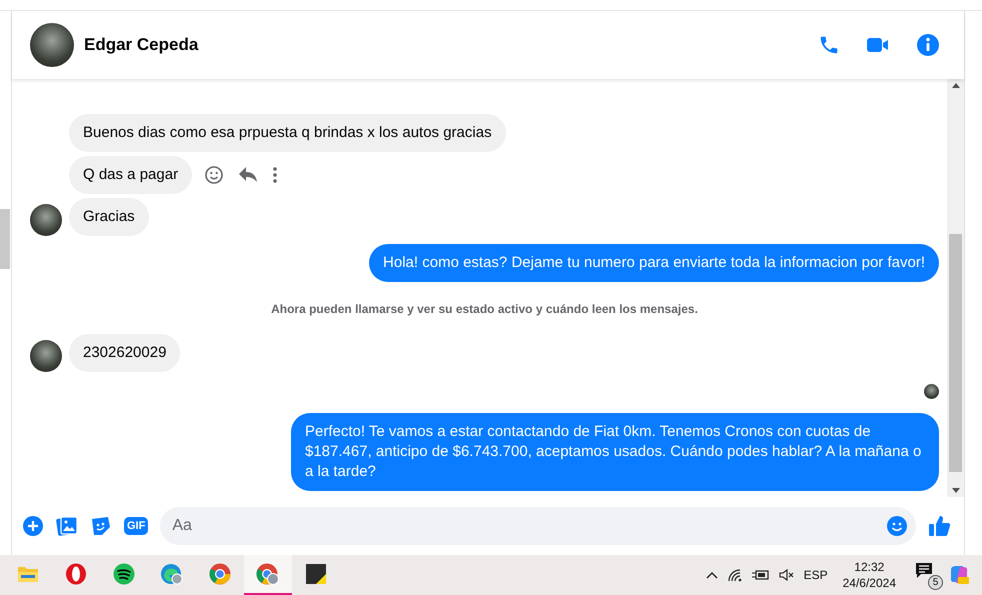 The image size is (982, 595). Describe the element at coordinates (829, 45) in the screenshot. I see `phone-icon` at that location.